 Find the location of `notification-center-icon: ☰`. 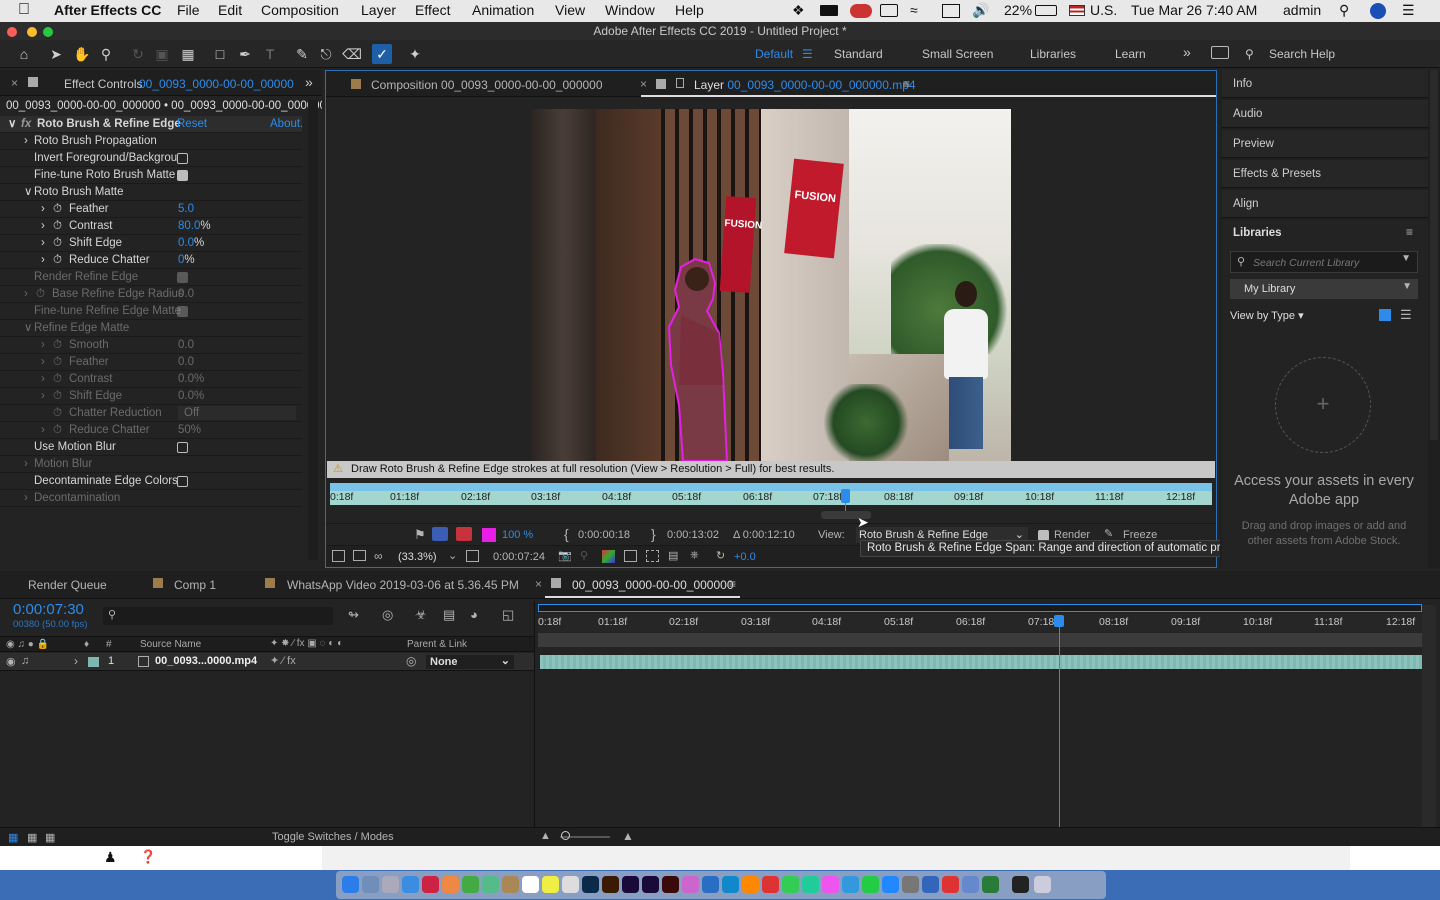

notification-center-icon: ☰ is located at coordinates (1408, 10).